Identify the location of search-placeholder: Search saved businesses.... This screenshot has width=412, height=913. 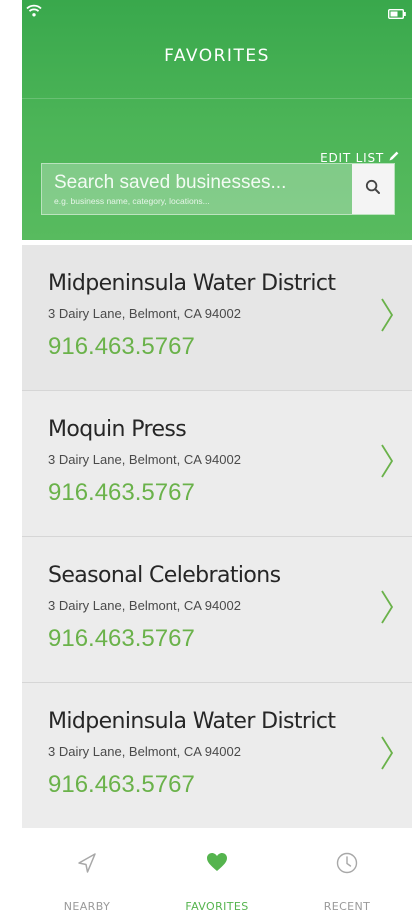
(170, 182).